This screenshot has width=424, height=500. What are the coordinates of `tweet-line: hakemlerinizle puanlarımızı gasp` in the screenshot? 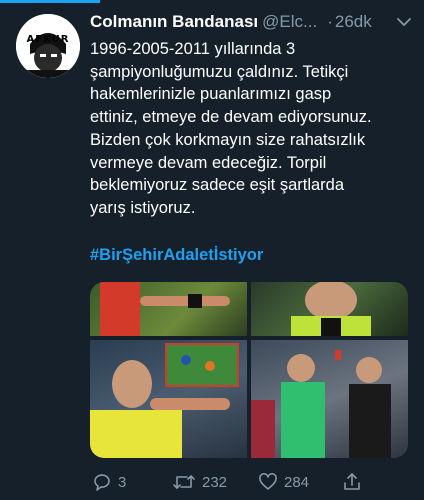 It's located at (211, 94).